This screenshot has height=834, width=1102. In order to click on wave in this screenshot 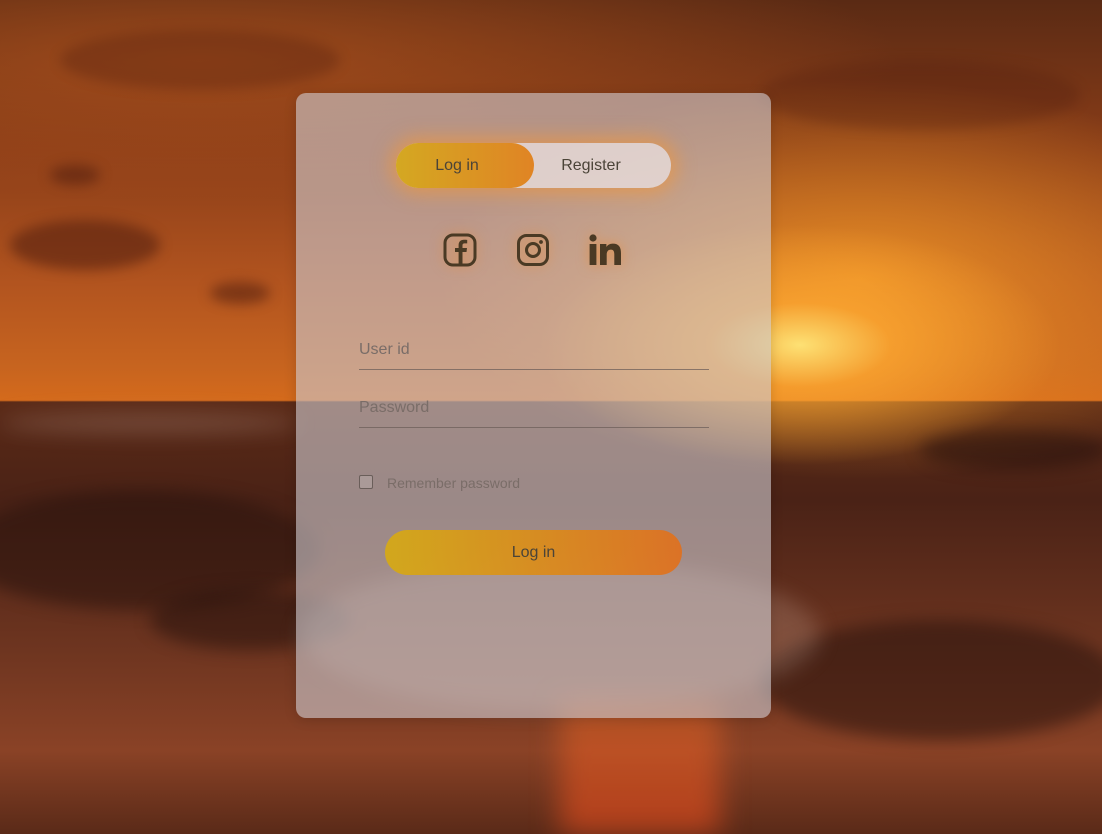, I will do `click(1011, 450)`.